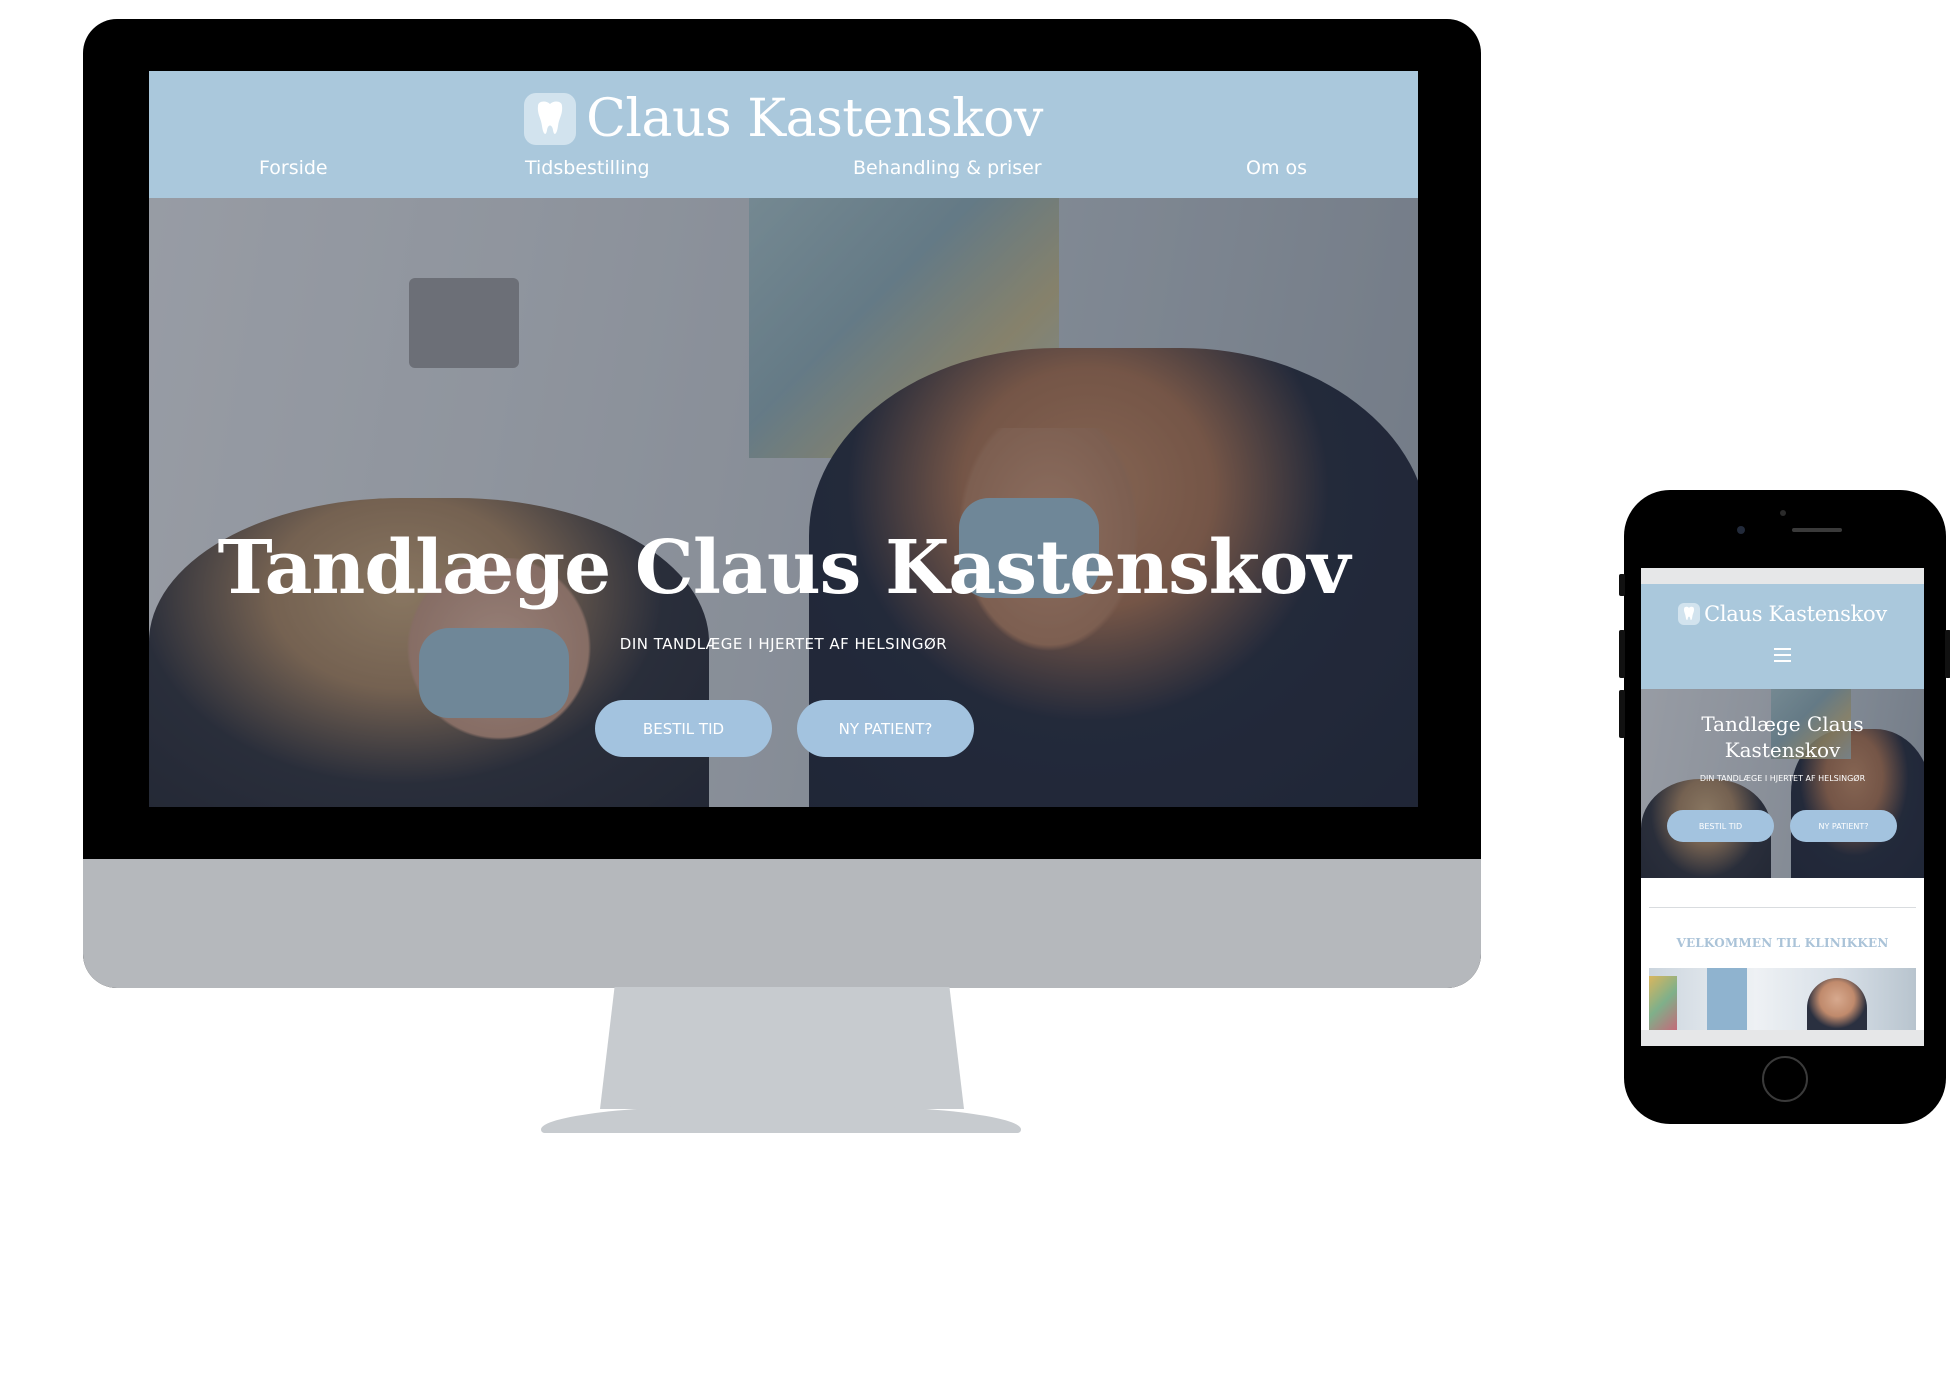 The image size is (1950, 1378). Describe the element at coordinates (1622, 585) in the screenshot. I see `mute-switch` at that location.